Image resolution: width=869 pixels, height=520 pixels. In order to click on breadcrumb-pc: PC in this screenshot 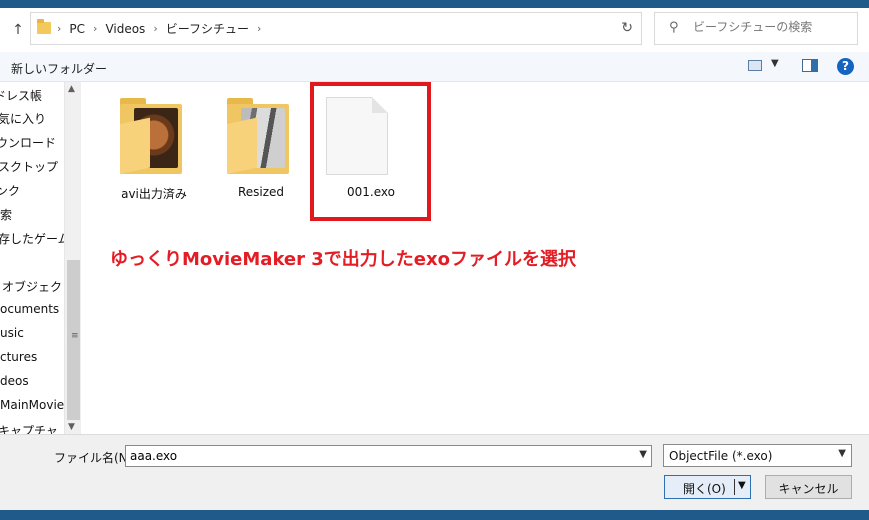, I will do `click(77, 29)`.